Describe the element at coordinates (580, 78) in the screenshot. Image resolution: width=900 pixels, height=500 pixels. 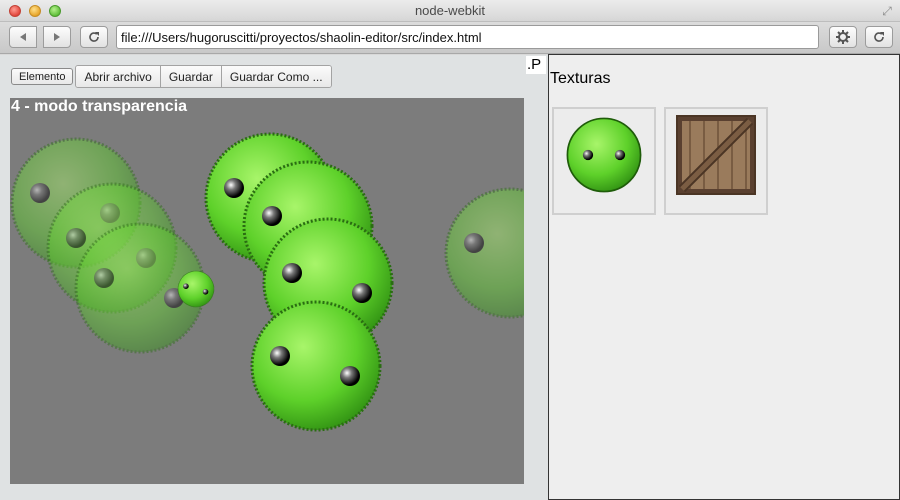
I see `textures-title: Texturas` at that location.